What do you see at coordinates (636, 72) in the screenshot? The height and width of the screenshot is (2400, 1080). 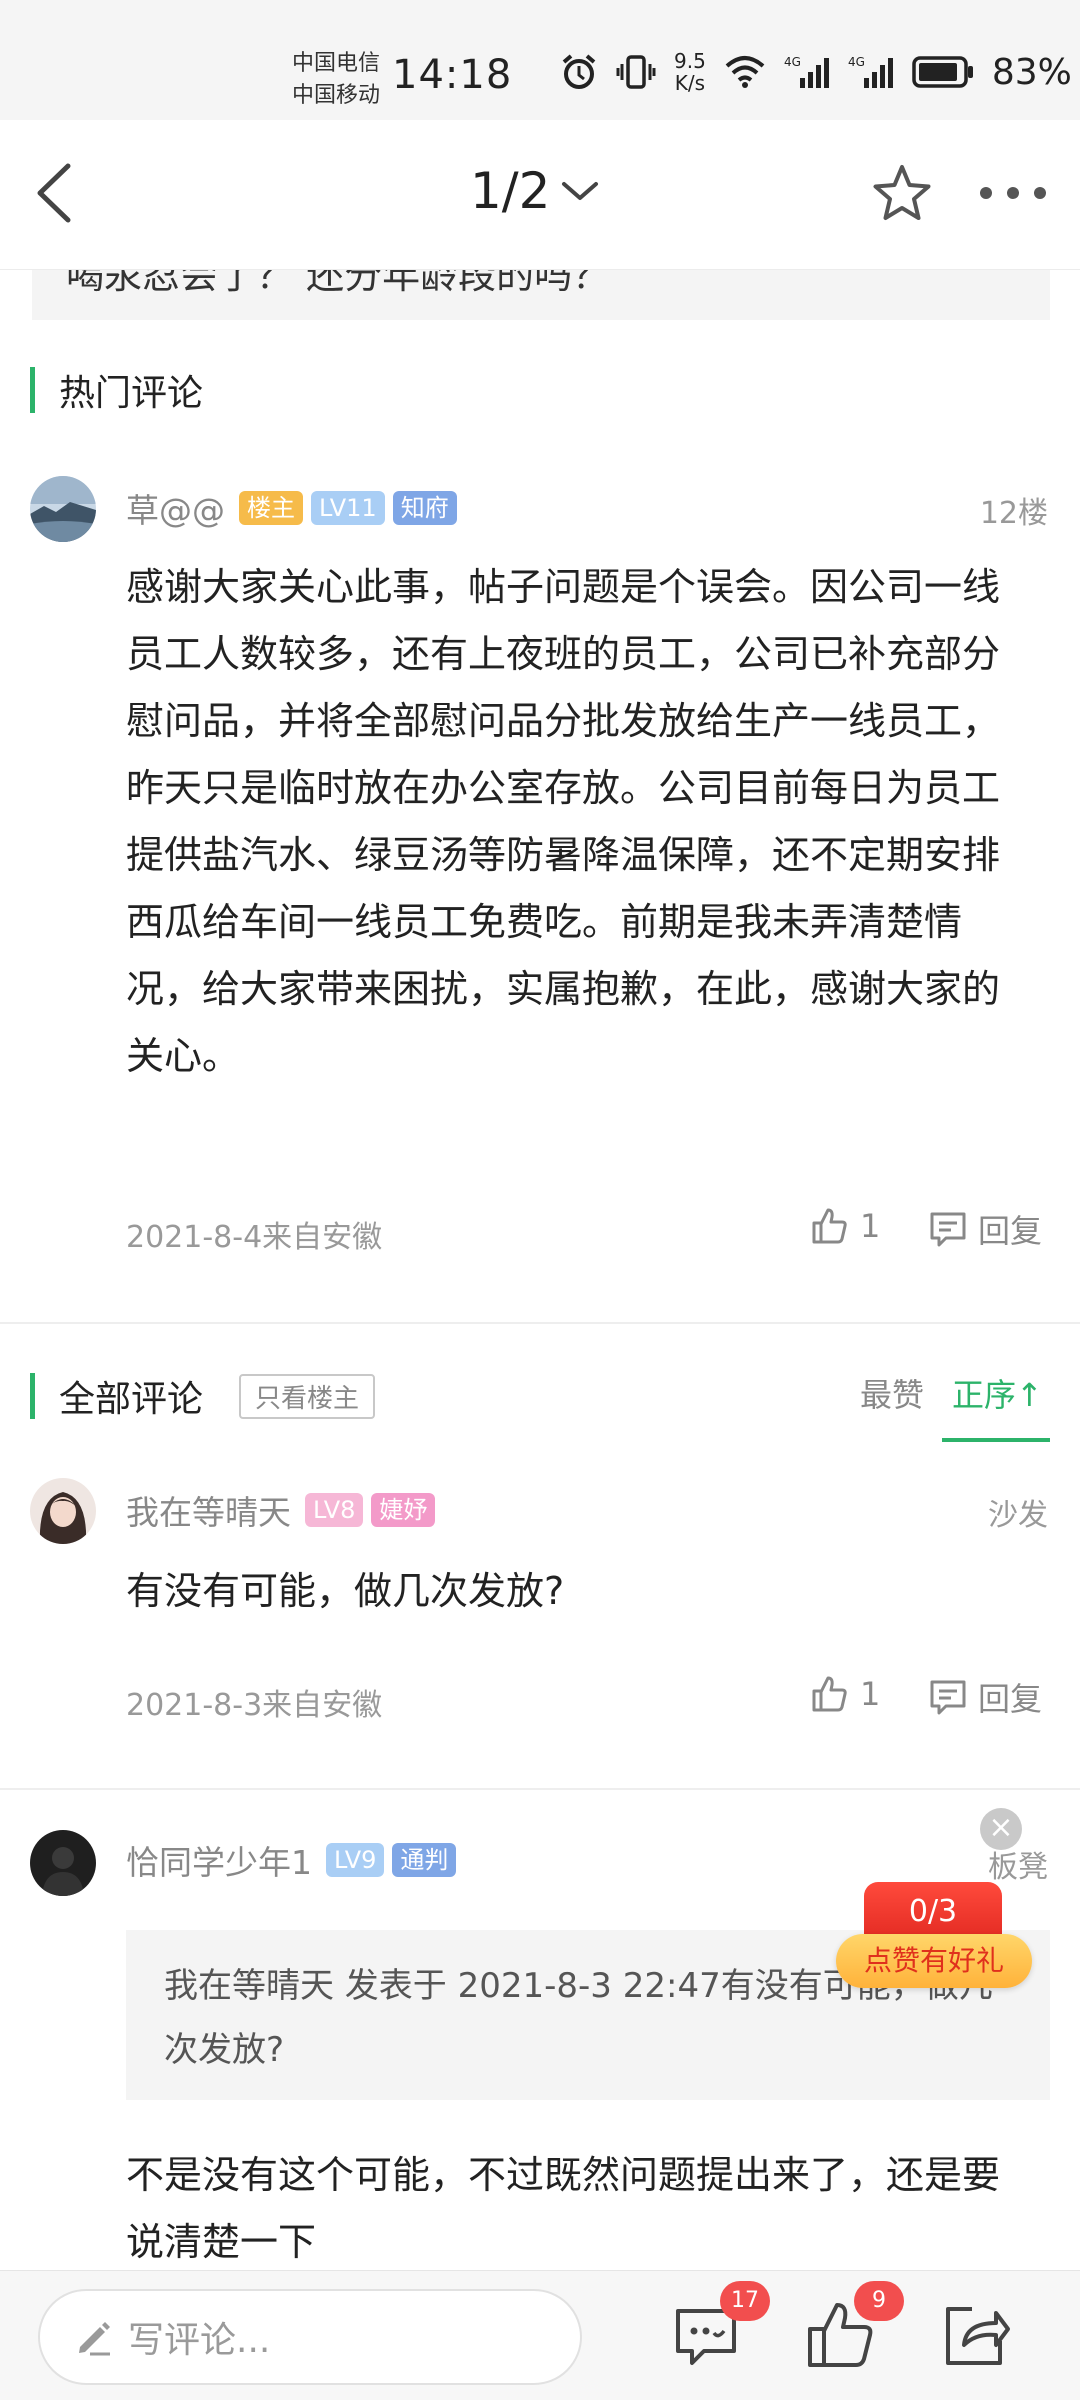 I see `vibrate-icon` at bounding box center [636, 72].